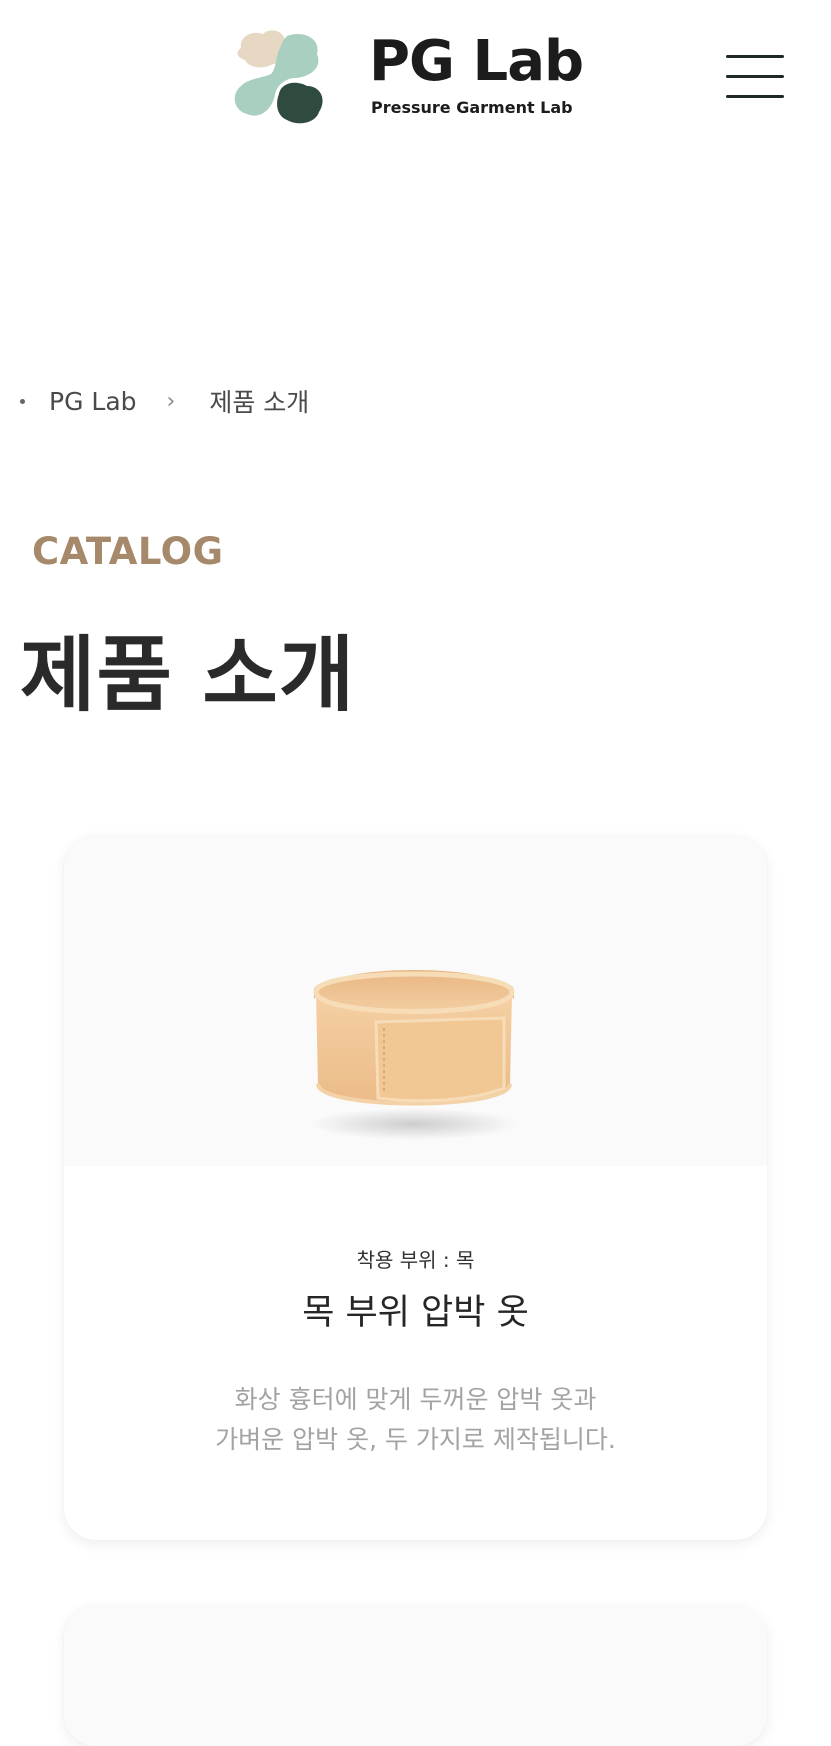 The height and width of the screenshot is (1746, 831). Describe the element at coordinates (22, 401) in the screenshot. I see `breadcrumb-bullet-icon` at that location.